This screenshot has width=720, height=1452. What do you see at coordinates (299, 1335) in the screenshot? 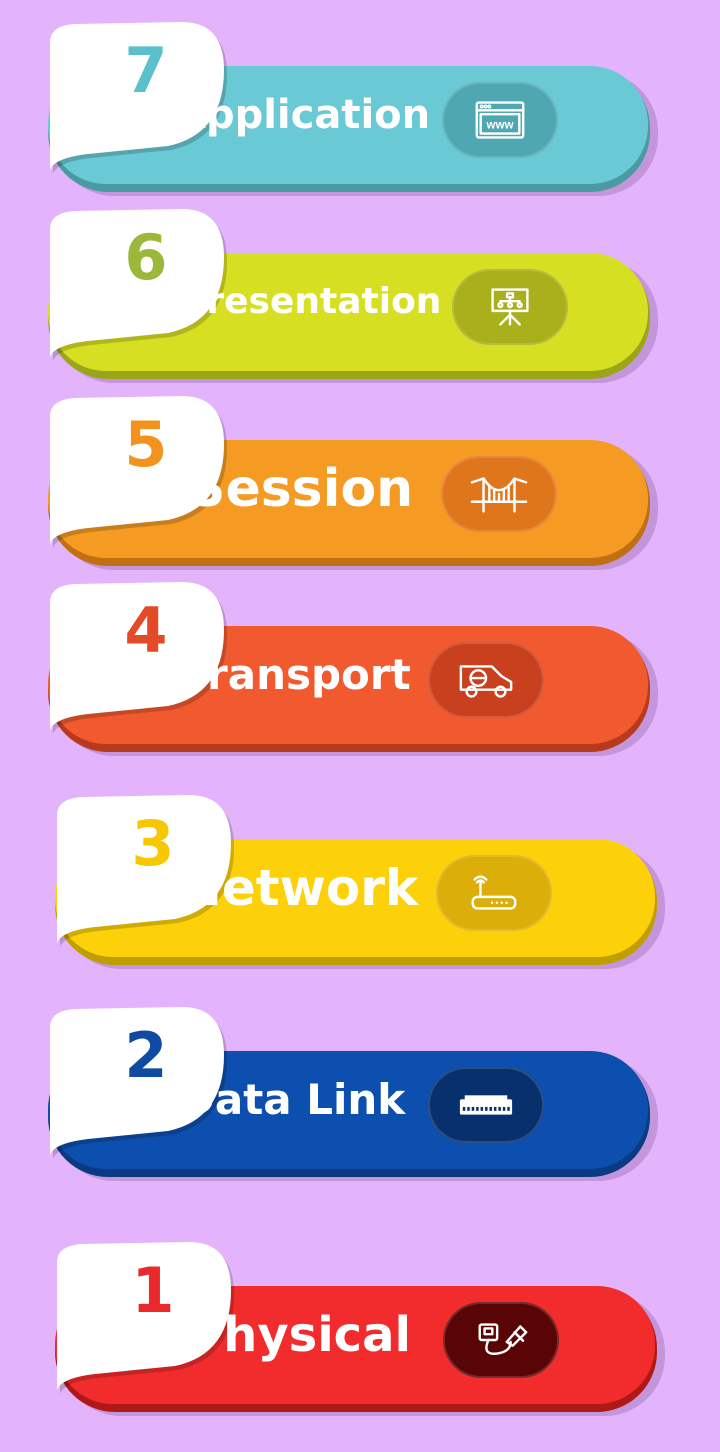
I see `layer-name: Physical` at bounding box center [299, 1335].